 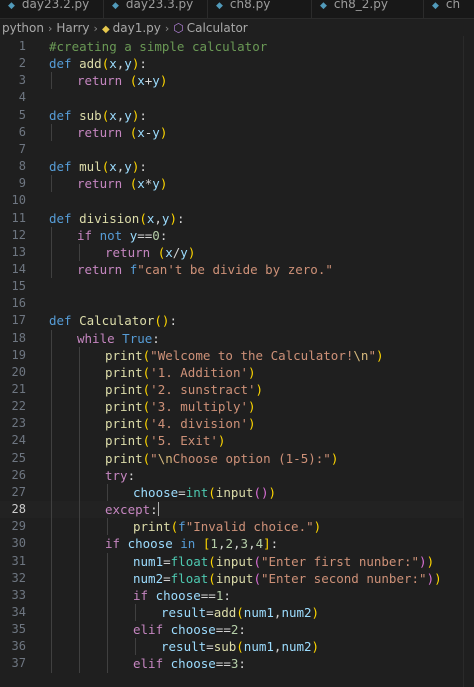 I want to click on tab-ch: ◆ ch, so click(x=449, y=9).